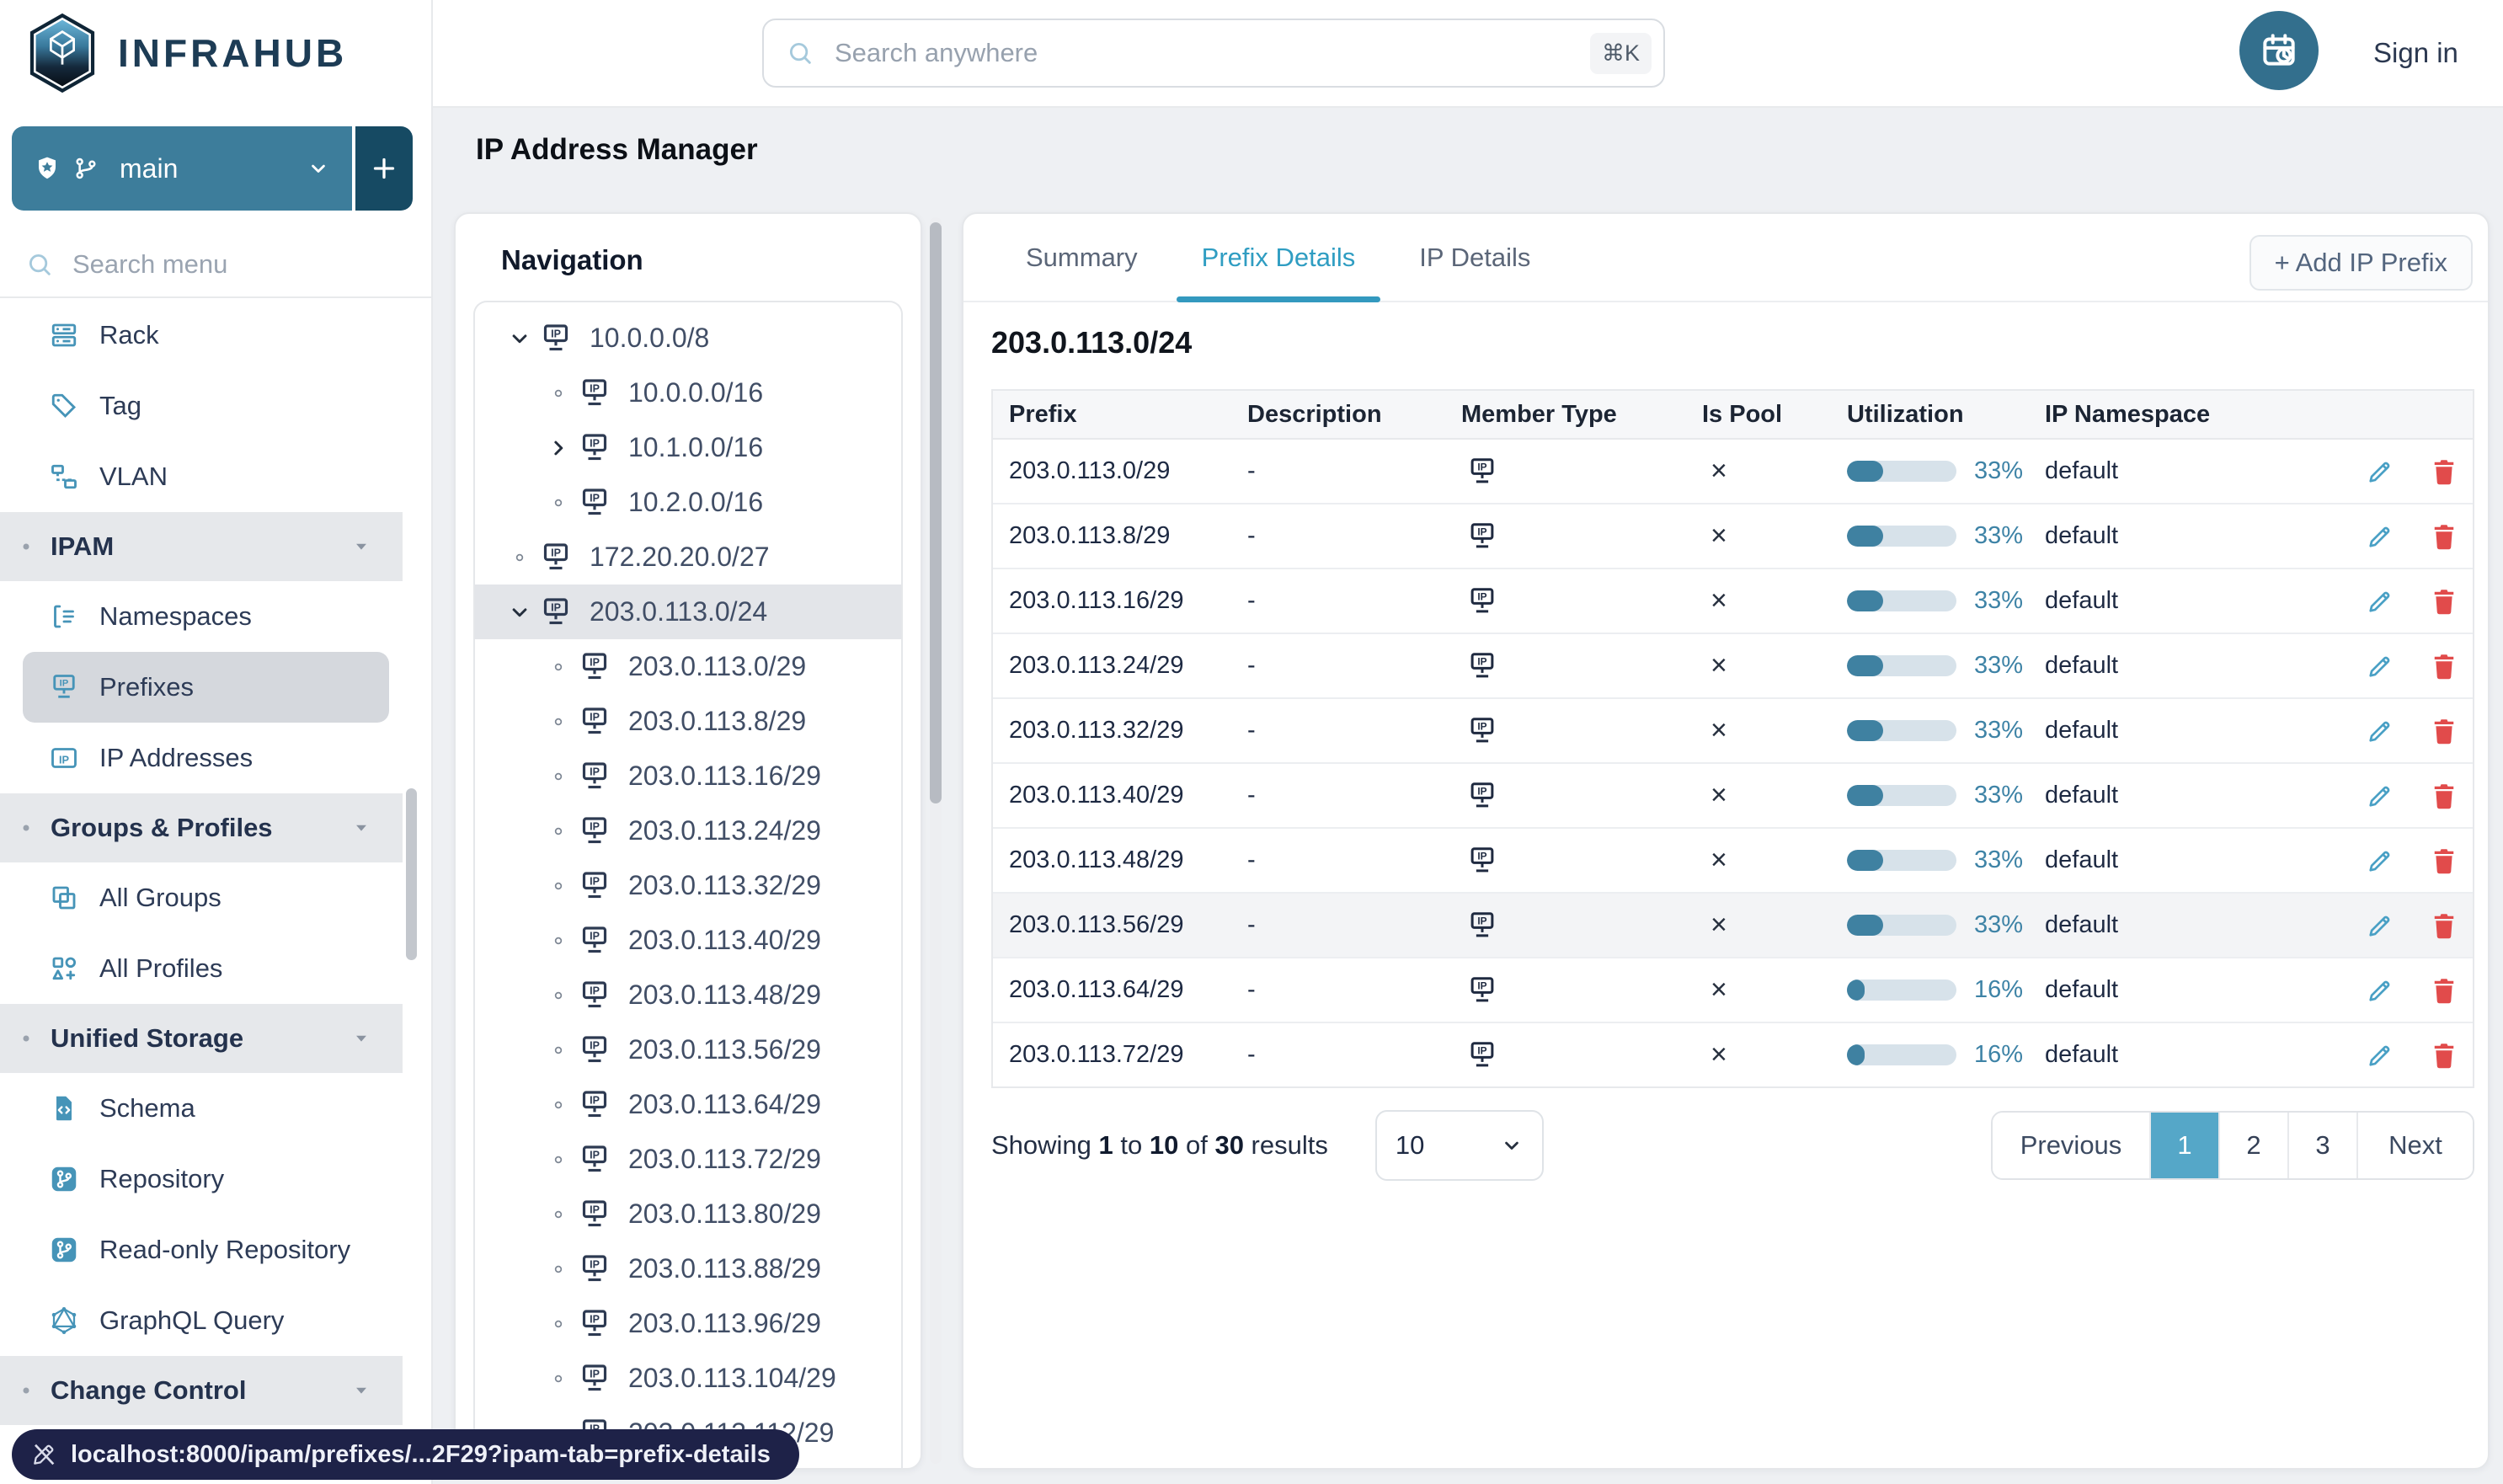 Image resolution: width=2503 pixels, height=1484 pixels. I want to click on sidebar-section-change-control: Change Control, so click(201, 1391).